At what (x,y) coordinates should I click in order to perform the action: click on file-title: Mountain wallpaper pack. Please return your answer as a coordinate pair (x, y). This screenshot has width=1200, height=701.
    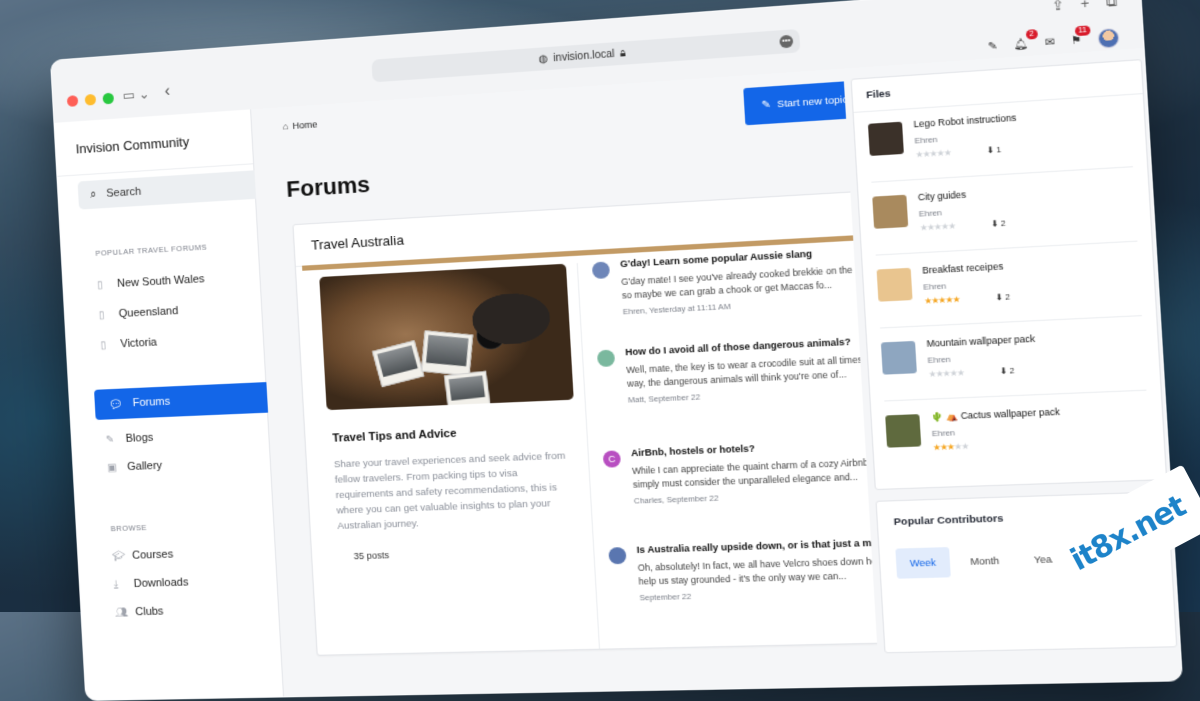
    Looking at the image, I should click on (980, 341).